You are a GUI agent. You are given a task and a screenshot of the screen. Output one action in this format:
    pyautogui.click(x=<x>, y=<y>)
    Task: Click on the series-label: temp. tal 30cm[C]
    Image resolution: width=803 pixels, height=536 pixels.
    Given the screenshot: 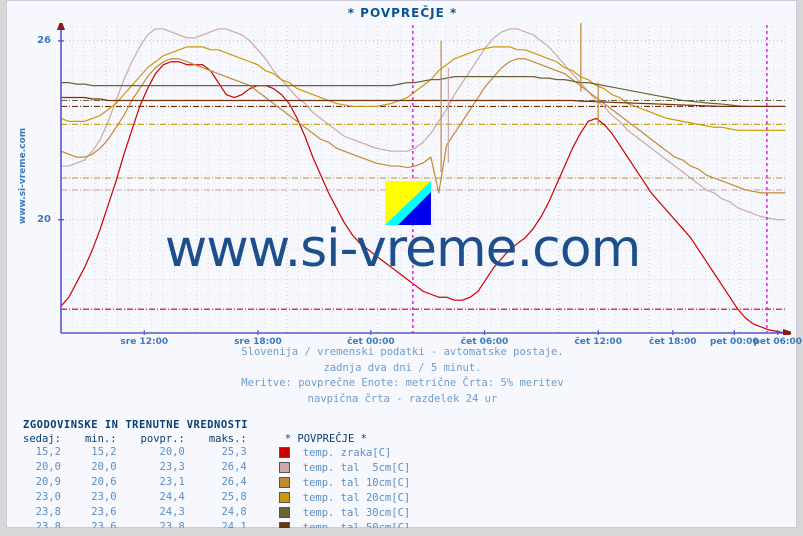 What is the action you would take?
    pyautogui.click(x=356, y=512)
    